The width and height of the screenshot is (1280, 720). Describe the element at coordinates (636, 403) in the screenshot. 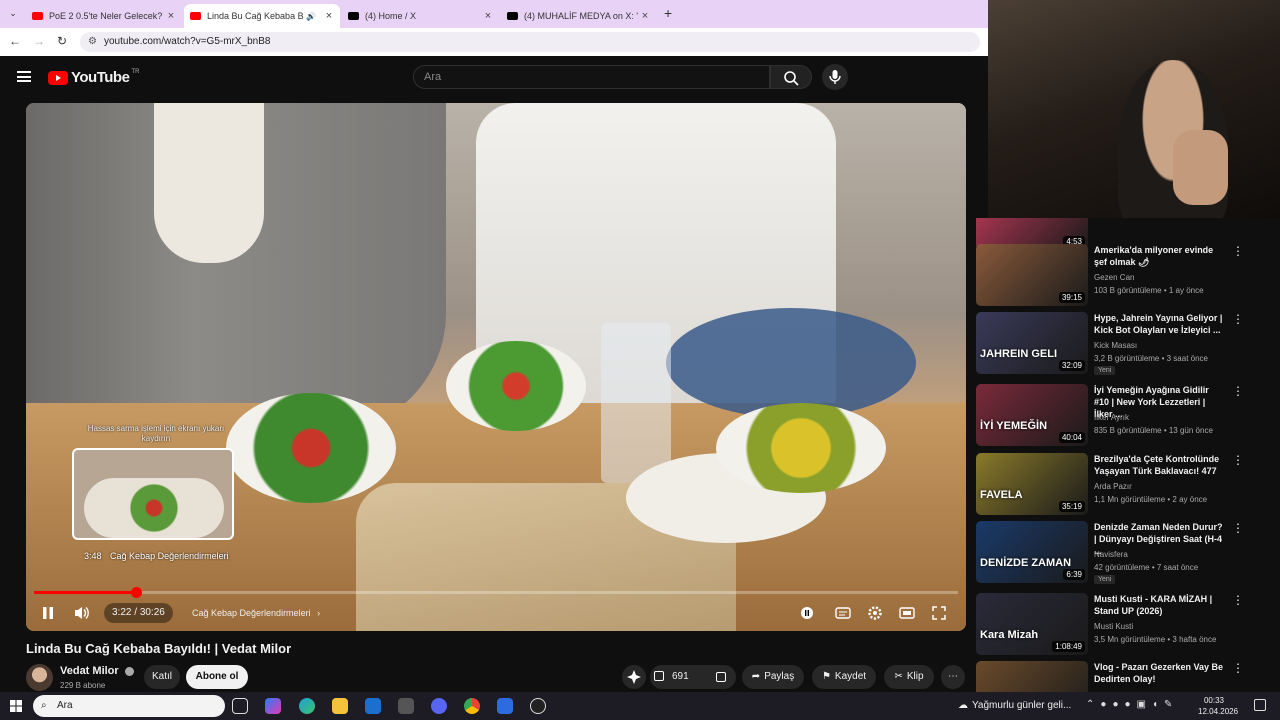

I see `video-glass` at that location.